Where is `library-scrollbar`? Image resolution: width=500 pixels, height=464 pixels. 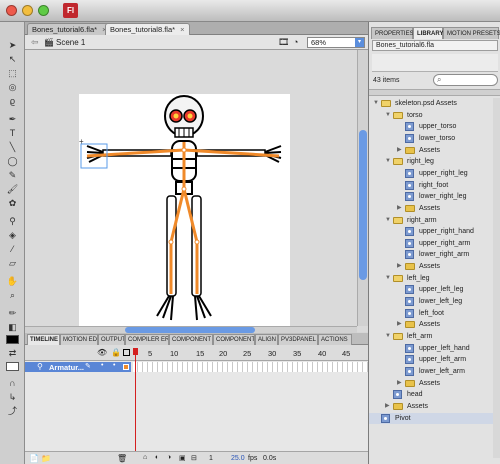
library-scrollbar is located at coordinates (496, 278).